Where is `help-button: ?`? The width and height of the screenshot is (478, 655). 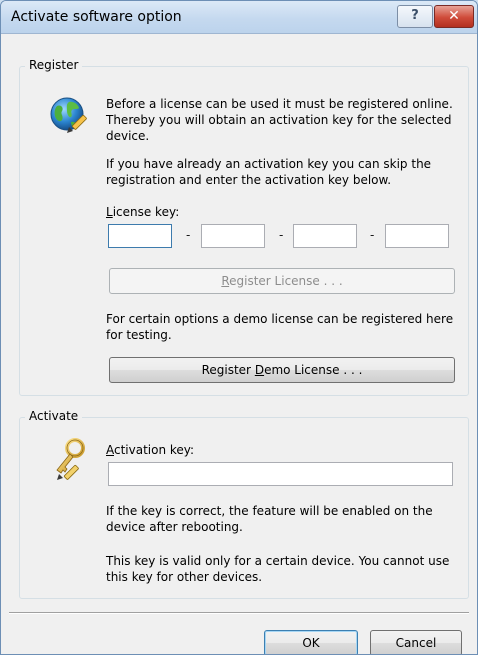 help-button: ? is located at coordinates (415, 16).